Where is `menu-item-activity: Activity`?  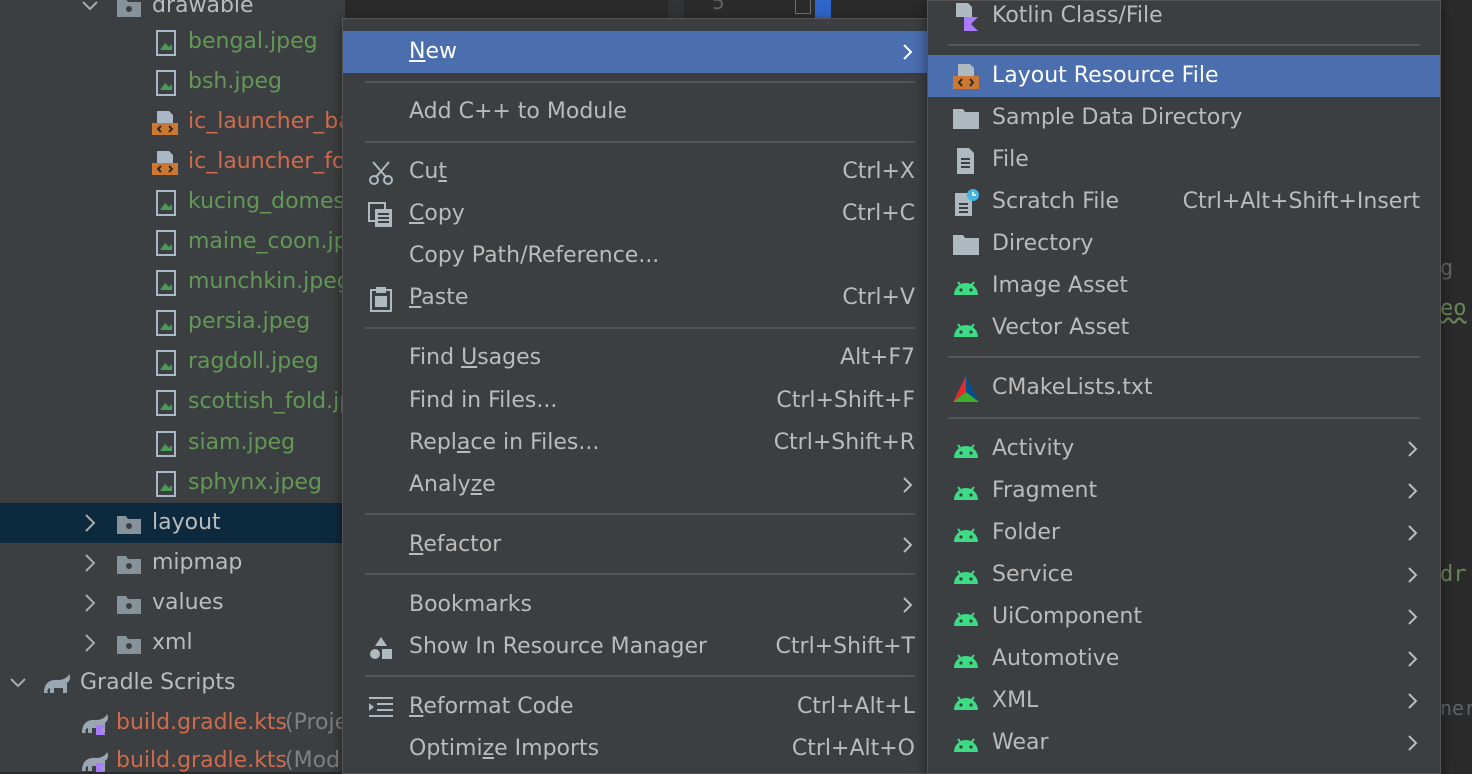 menu-item-activity: Activity is located at coordinates (1184, 449).